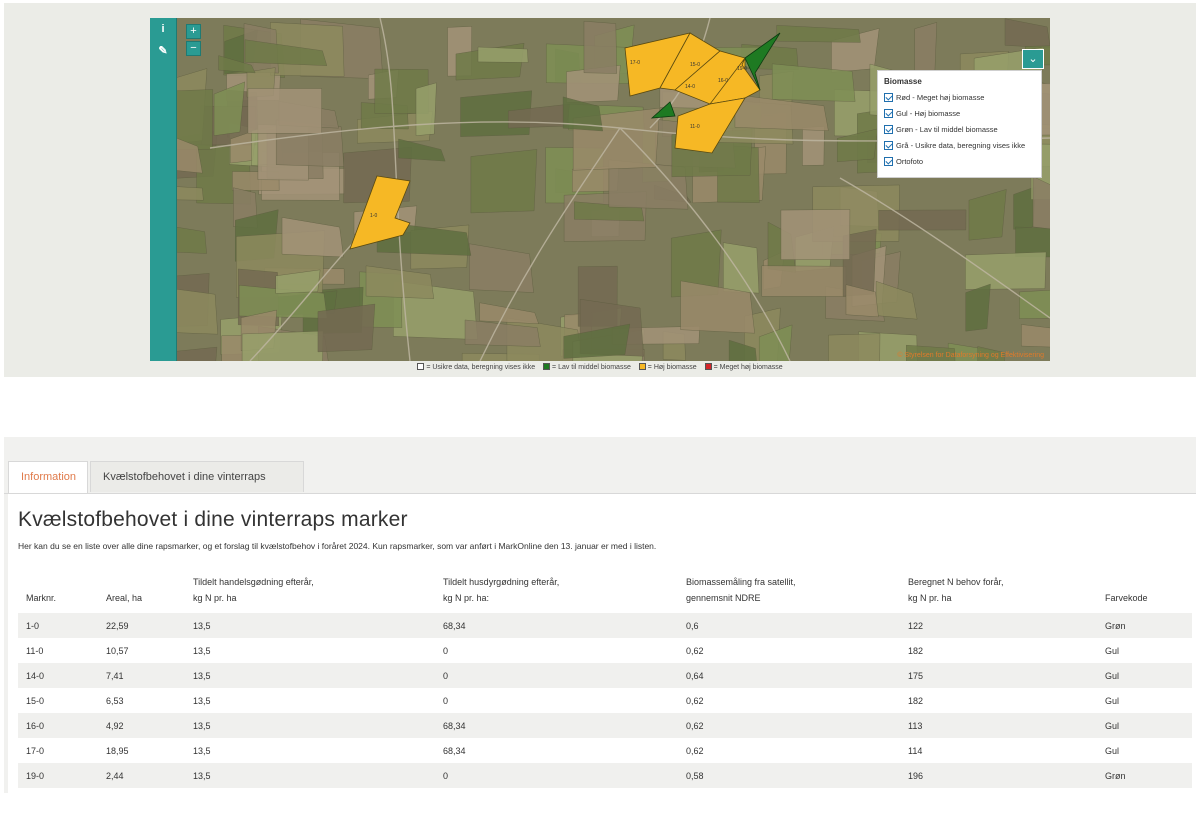 This screenshot has height=815, width=1200. I want to click on layer-toggle-yellow: Gul - Høj biomasse, so click(959, 113).